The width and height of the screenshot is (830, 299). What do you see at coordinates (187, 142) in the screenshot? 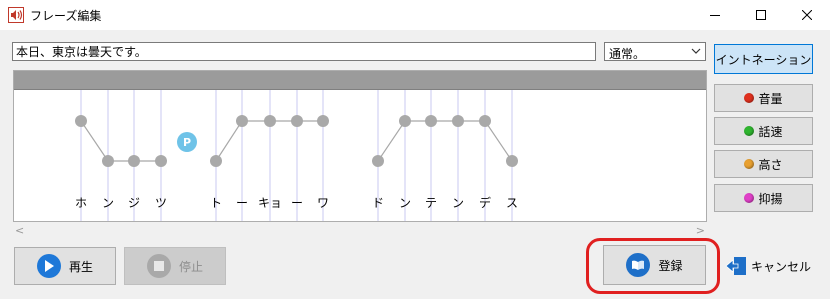
I see `pause-marker-label: P` at bounding box center [187, 142].